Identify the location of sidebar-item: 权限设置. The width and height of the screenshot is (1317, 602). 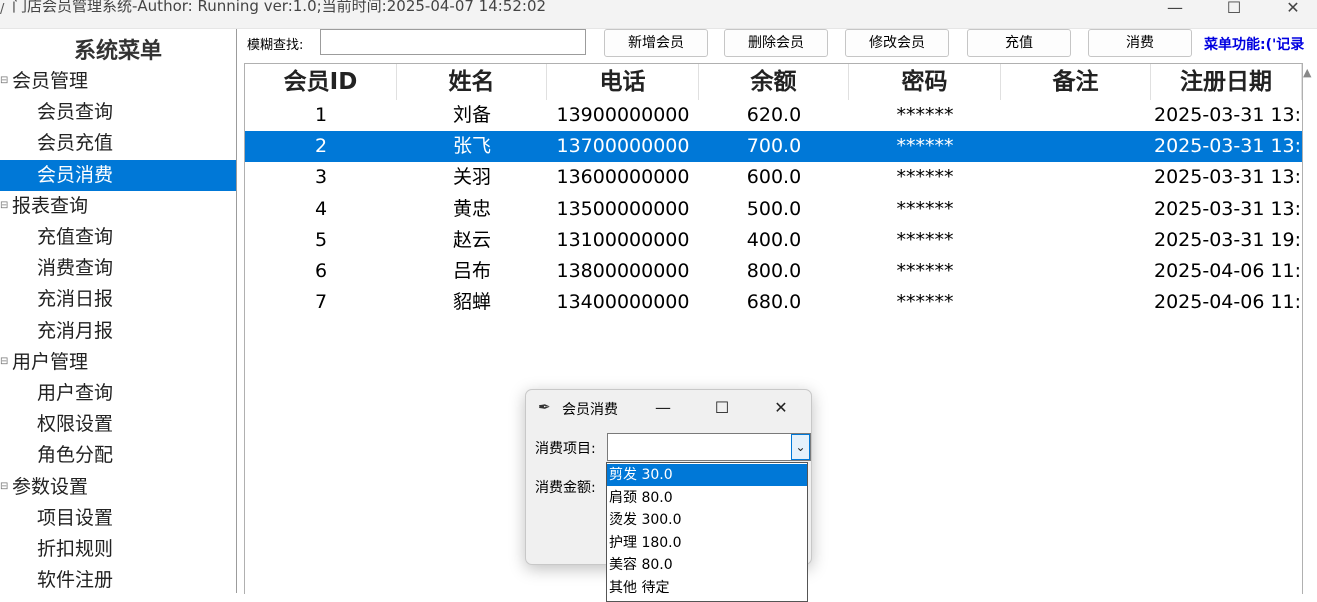
(118, 424).